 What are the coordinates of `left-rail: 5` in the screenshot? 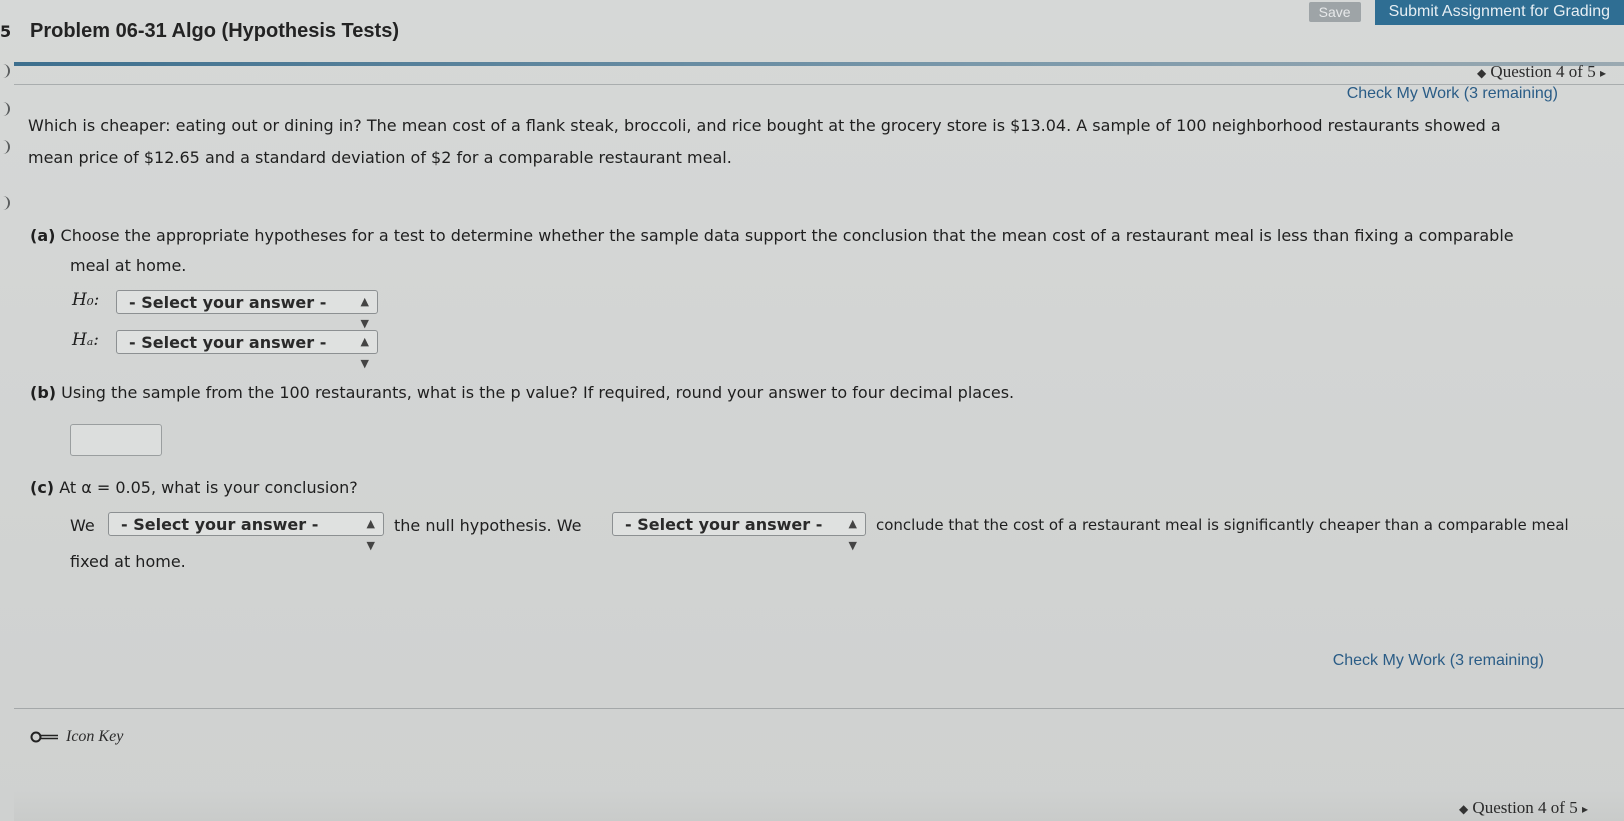 It's located at (7, 410).